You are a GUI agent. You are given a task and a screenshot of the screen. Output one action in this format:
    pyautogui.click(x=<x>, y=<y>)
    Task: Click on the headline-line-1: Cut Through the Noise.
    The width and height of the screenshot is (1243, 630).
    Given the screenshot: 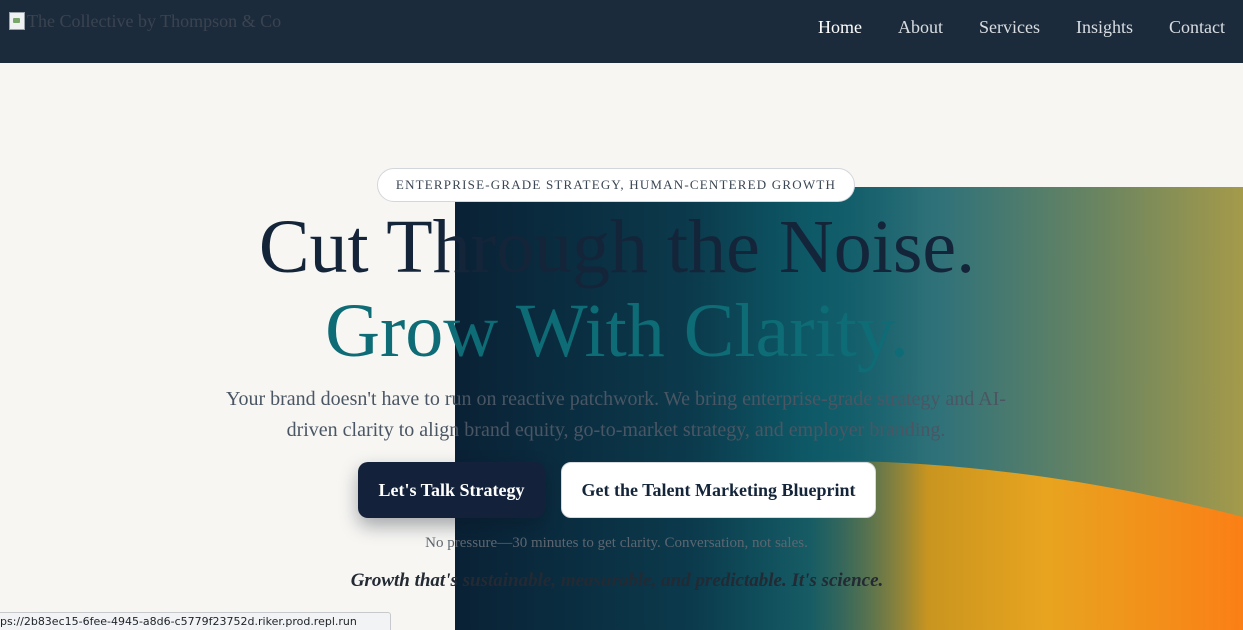 What is the action you would take?
    pyautogui.click(x=617, y=247)
    